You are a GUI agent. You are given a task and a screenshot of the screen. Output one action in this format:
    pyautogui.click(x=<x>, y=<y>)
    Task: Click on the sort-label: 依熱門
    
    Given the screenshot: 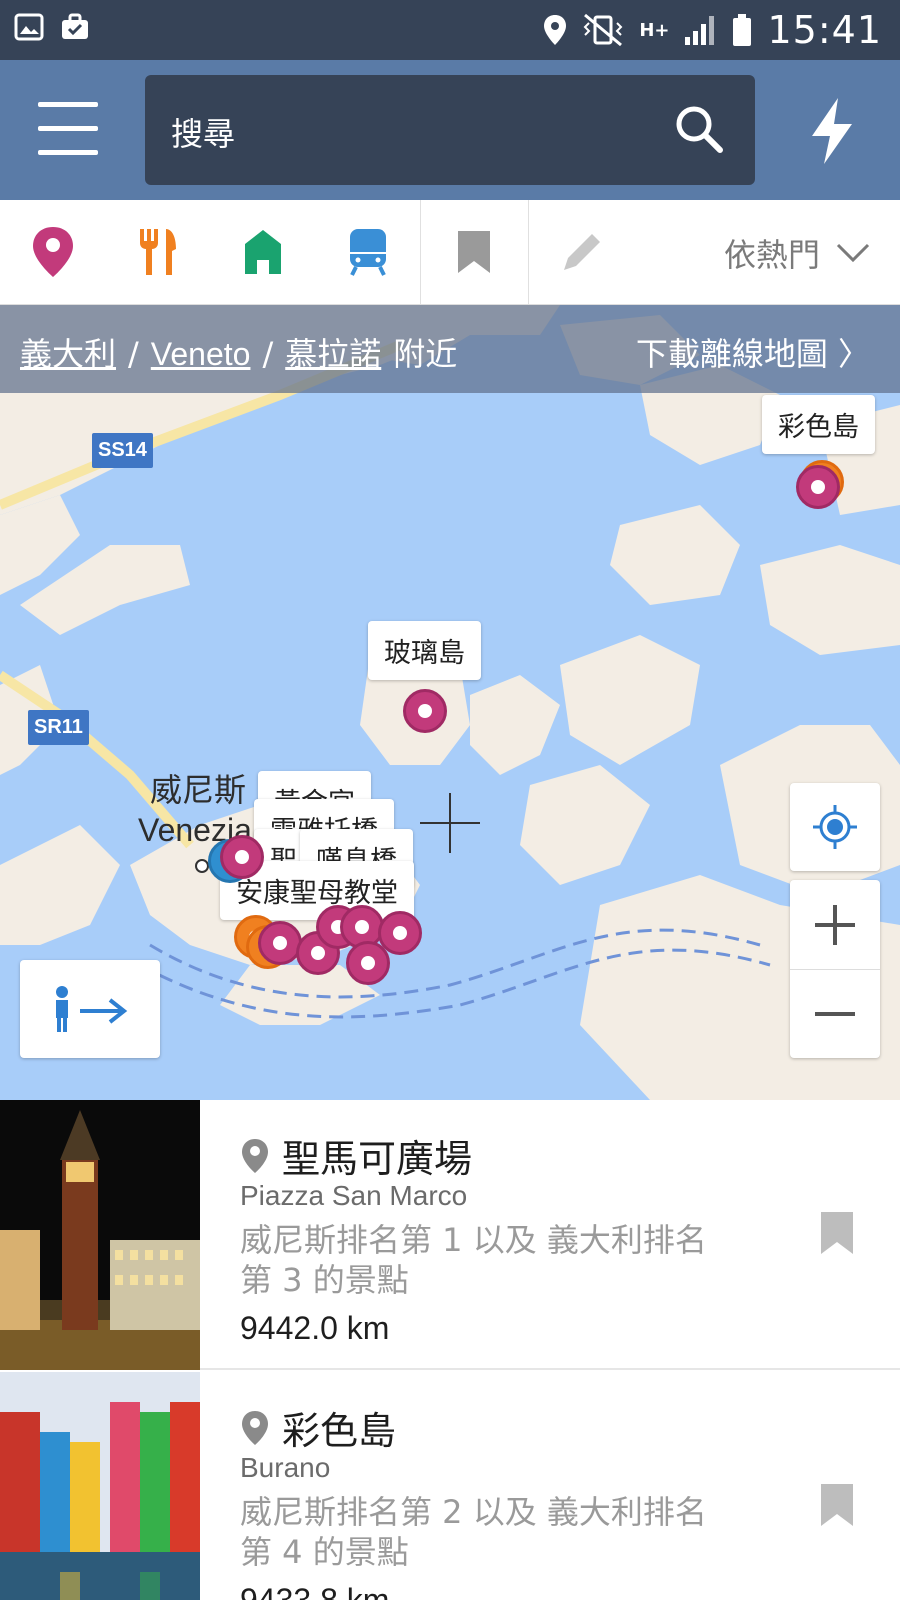 What is the action you would take?
    pyautogui.click(x=771, y=255)
    